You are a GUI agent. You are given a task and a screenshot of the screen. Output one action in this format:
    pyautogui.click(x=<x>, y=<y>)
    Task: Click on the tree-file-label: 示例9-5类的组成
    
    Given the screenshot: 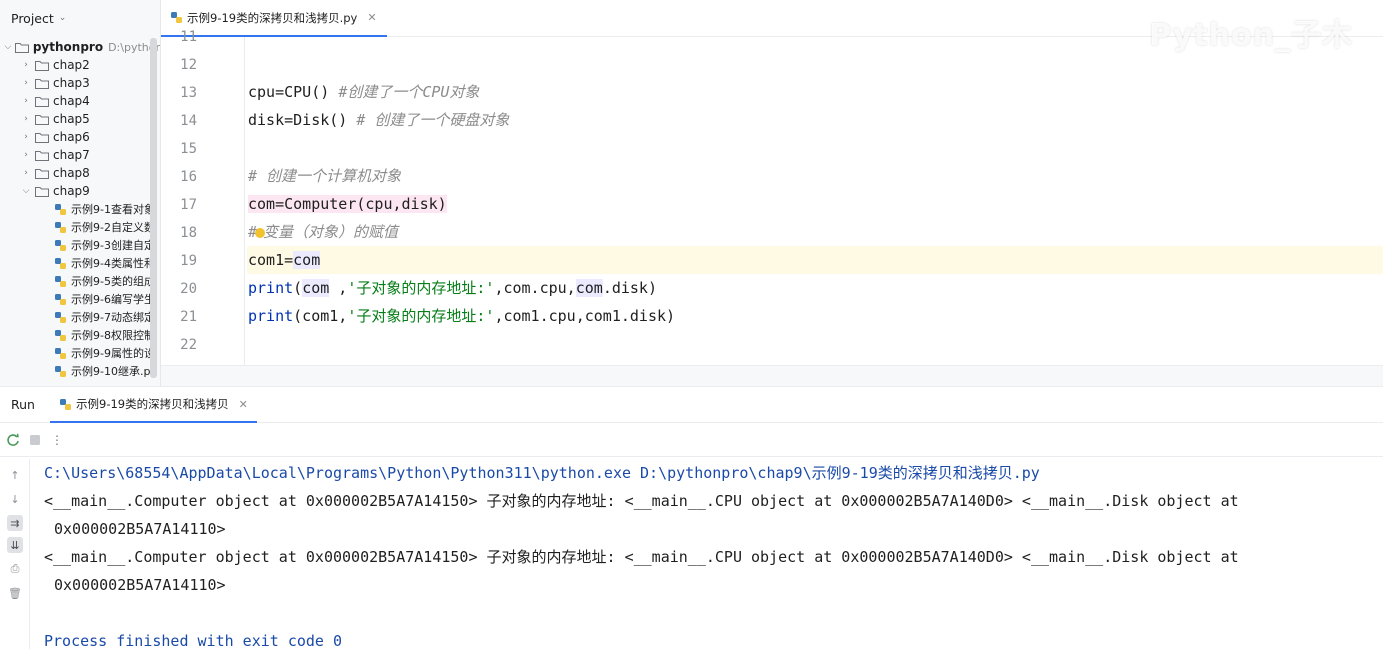 What is the action you would take?
    pyautogui.click(x=113, y=281)
    